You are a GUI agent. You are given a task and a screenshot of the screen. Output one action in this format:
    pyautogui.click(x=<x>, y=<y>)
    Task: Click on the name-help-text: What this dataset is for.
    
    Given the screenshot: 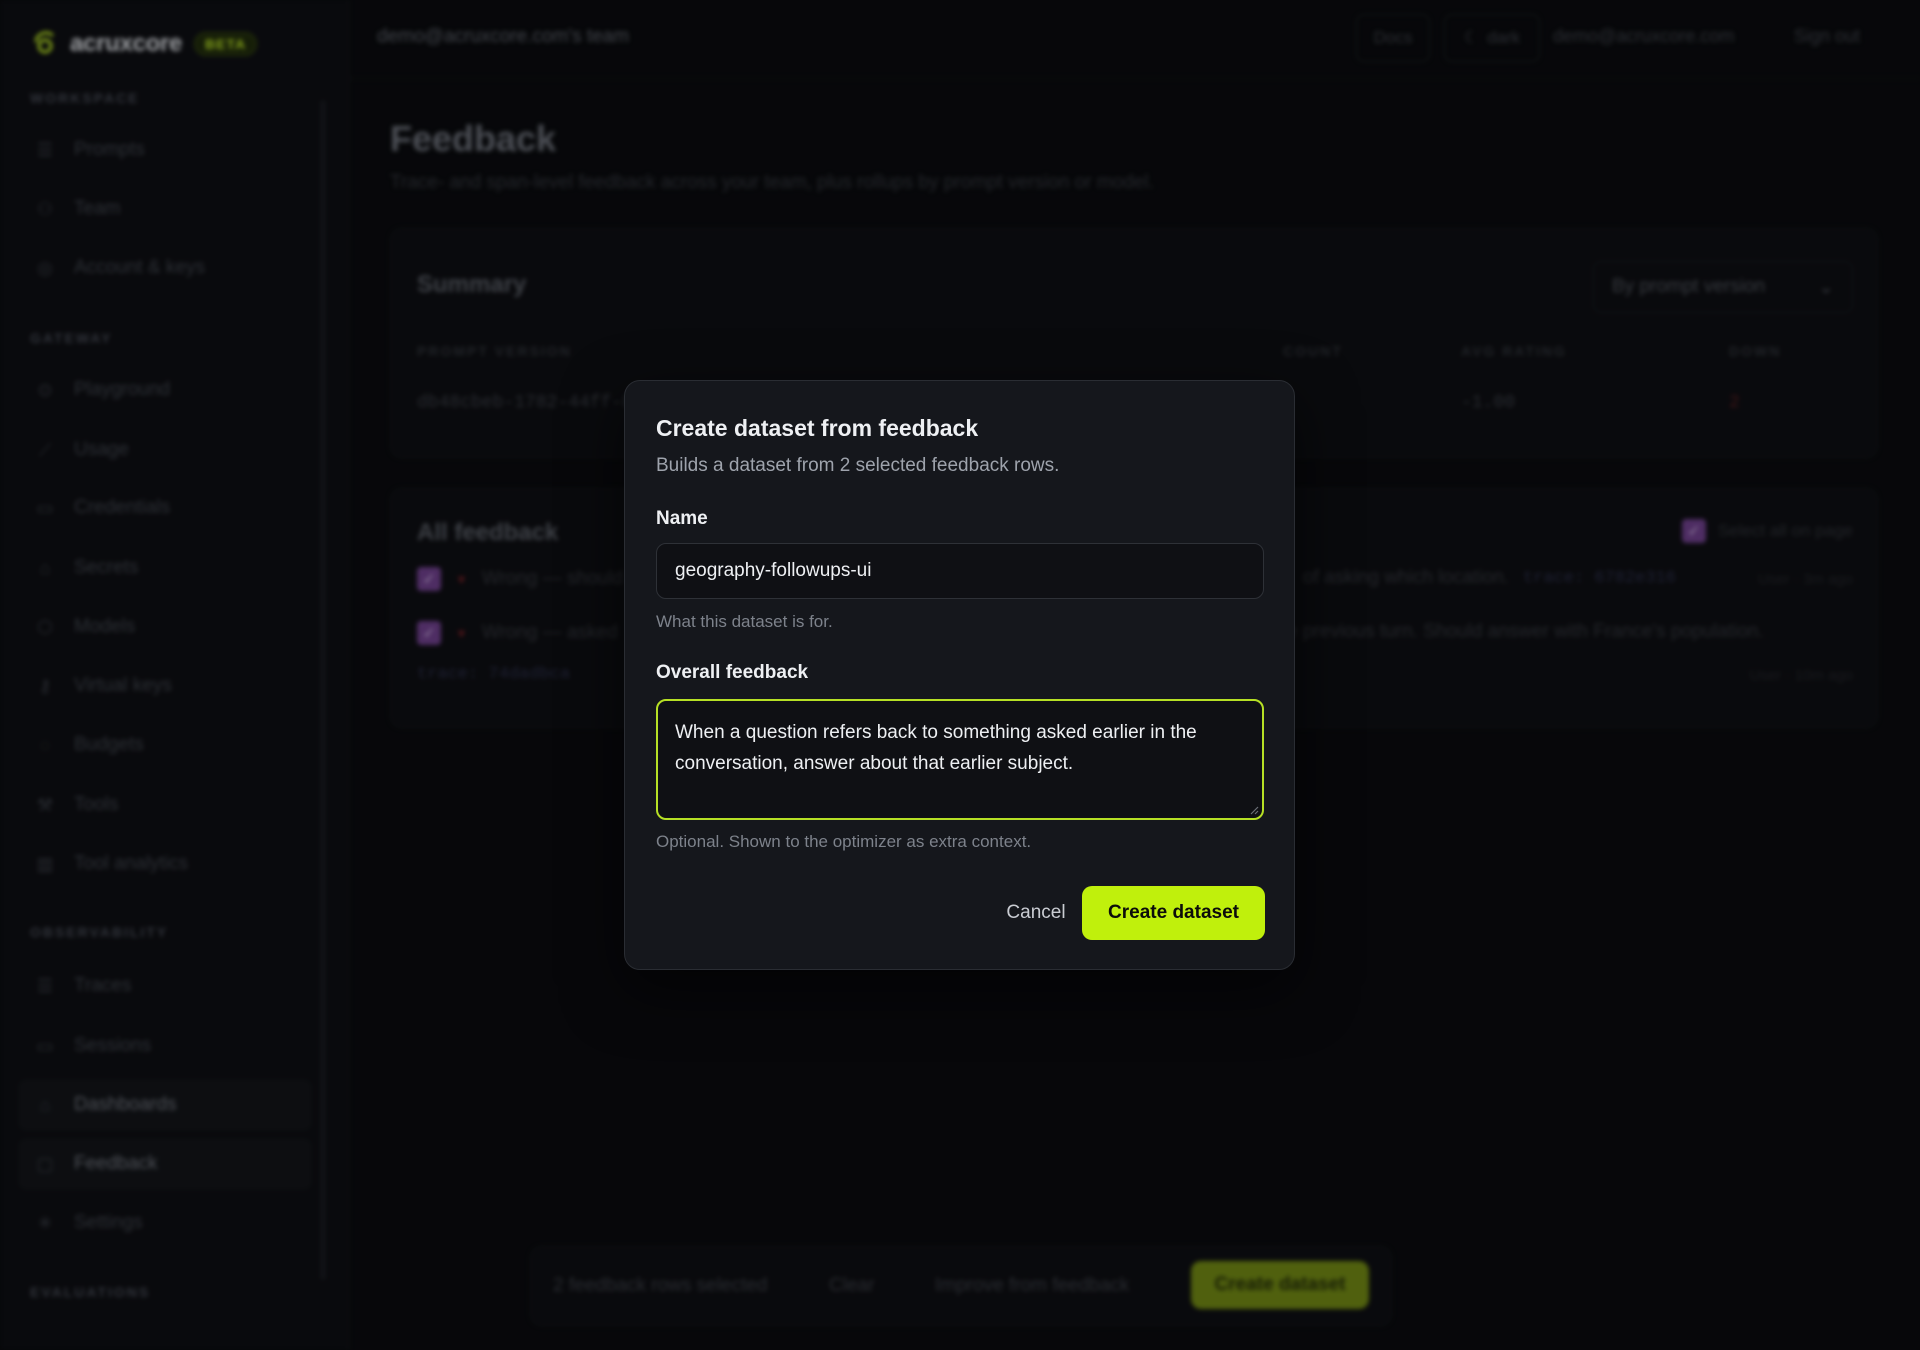 What is the action you would take?
    pyautogui.click(x=744, y=621)
    